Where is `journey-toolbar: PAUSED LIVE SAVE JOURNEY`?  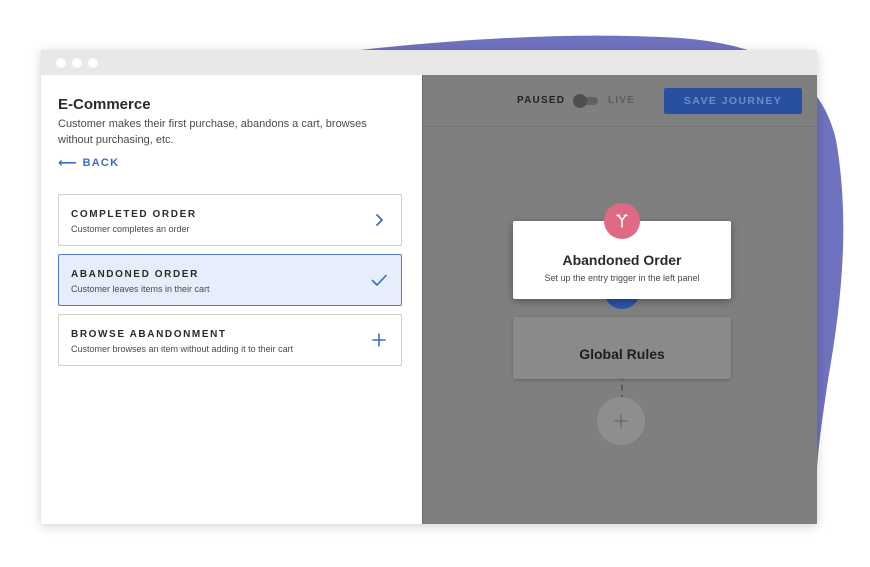 journey-toolbar: PAUSED LIVE SAVE JOURNEY is located at coordinates (620, 101).